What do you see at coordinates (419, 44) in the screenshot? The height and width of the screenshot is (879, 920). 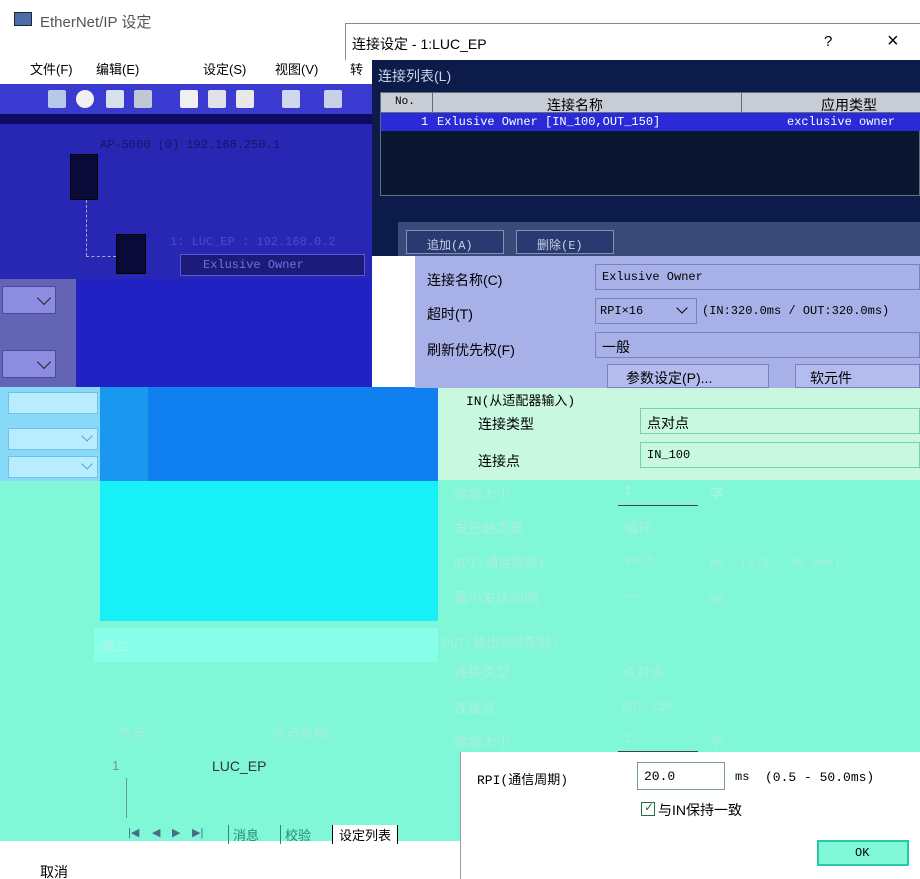 I see `dialog-title: 连接设定 - 1:LUC_EP` at bounding box center [419, 44].